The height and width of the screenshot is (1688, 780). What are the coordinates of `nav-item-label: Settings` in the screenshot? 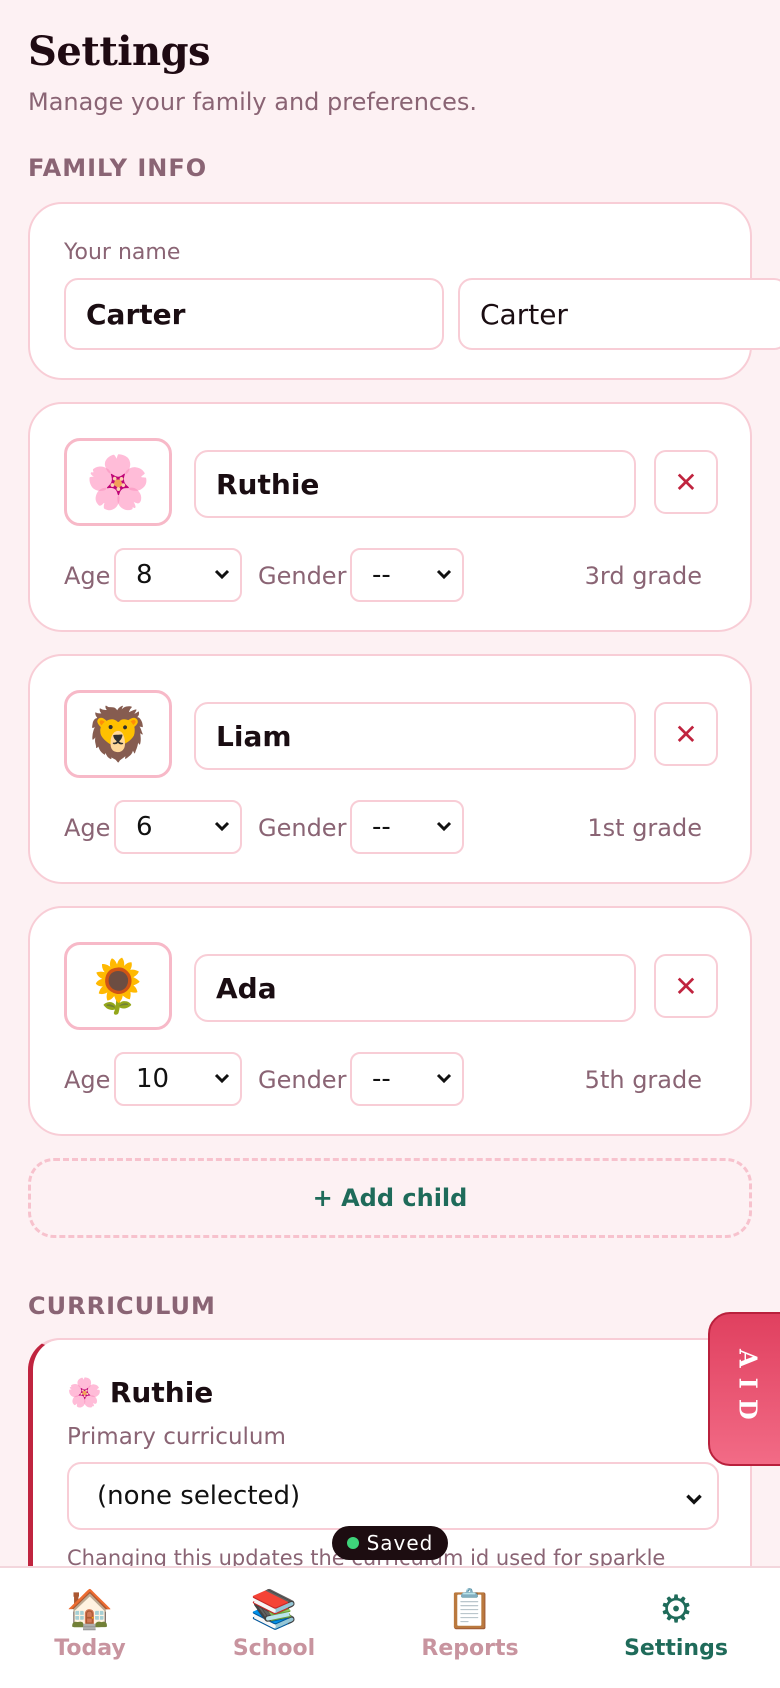 It's located at (676, 1648).